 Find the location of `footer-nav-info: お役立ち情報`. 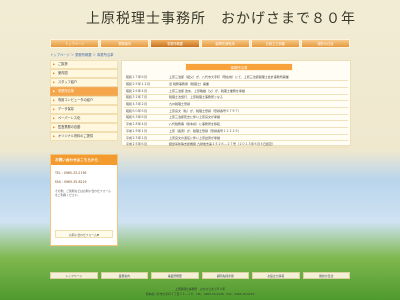

footer-nav-info: お役立ち情報 is located at coordinates (276, 275).